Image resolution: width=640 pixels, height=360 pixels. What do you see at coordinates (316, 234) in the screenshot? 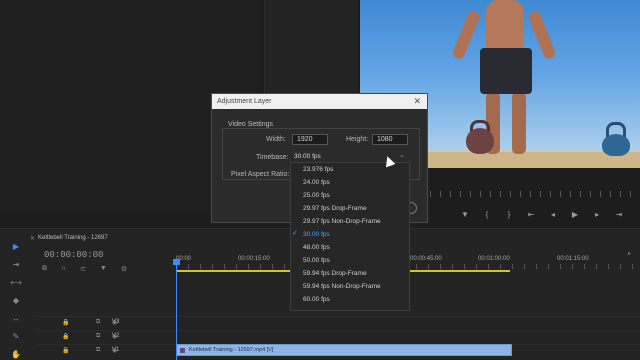
I see `timebase-option-selected: 30.00 fps` at bounding box center [316, 234].